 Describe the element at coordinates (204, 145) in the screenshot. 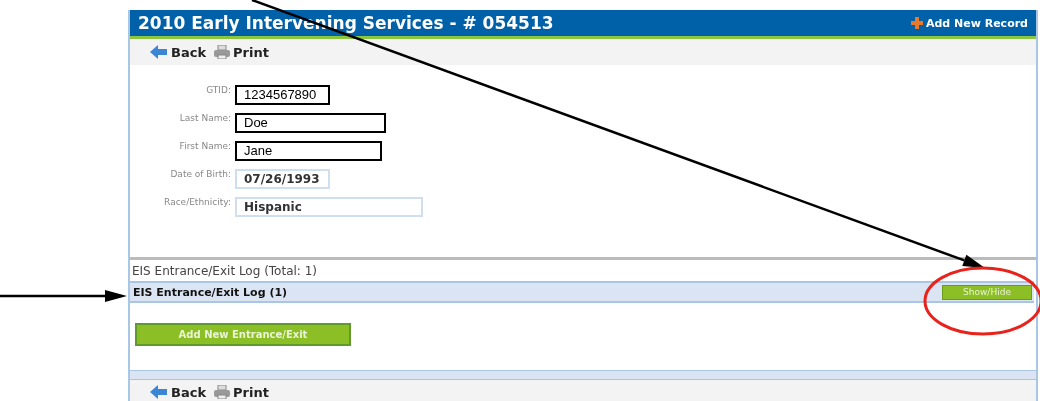

I see `field-label: First Name:` at that location.